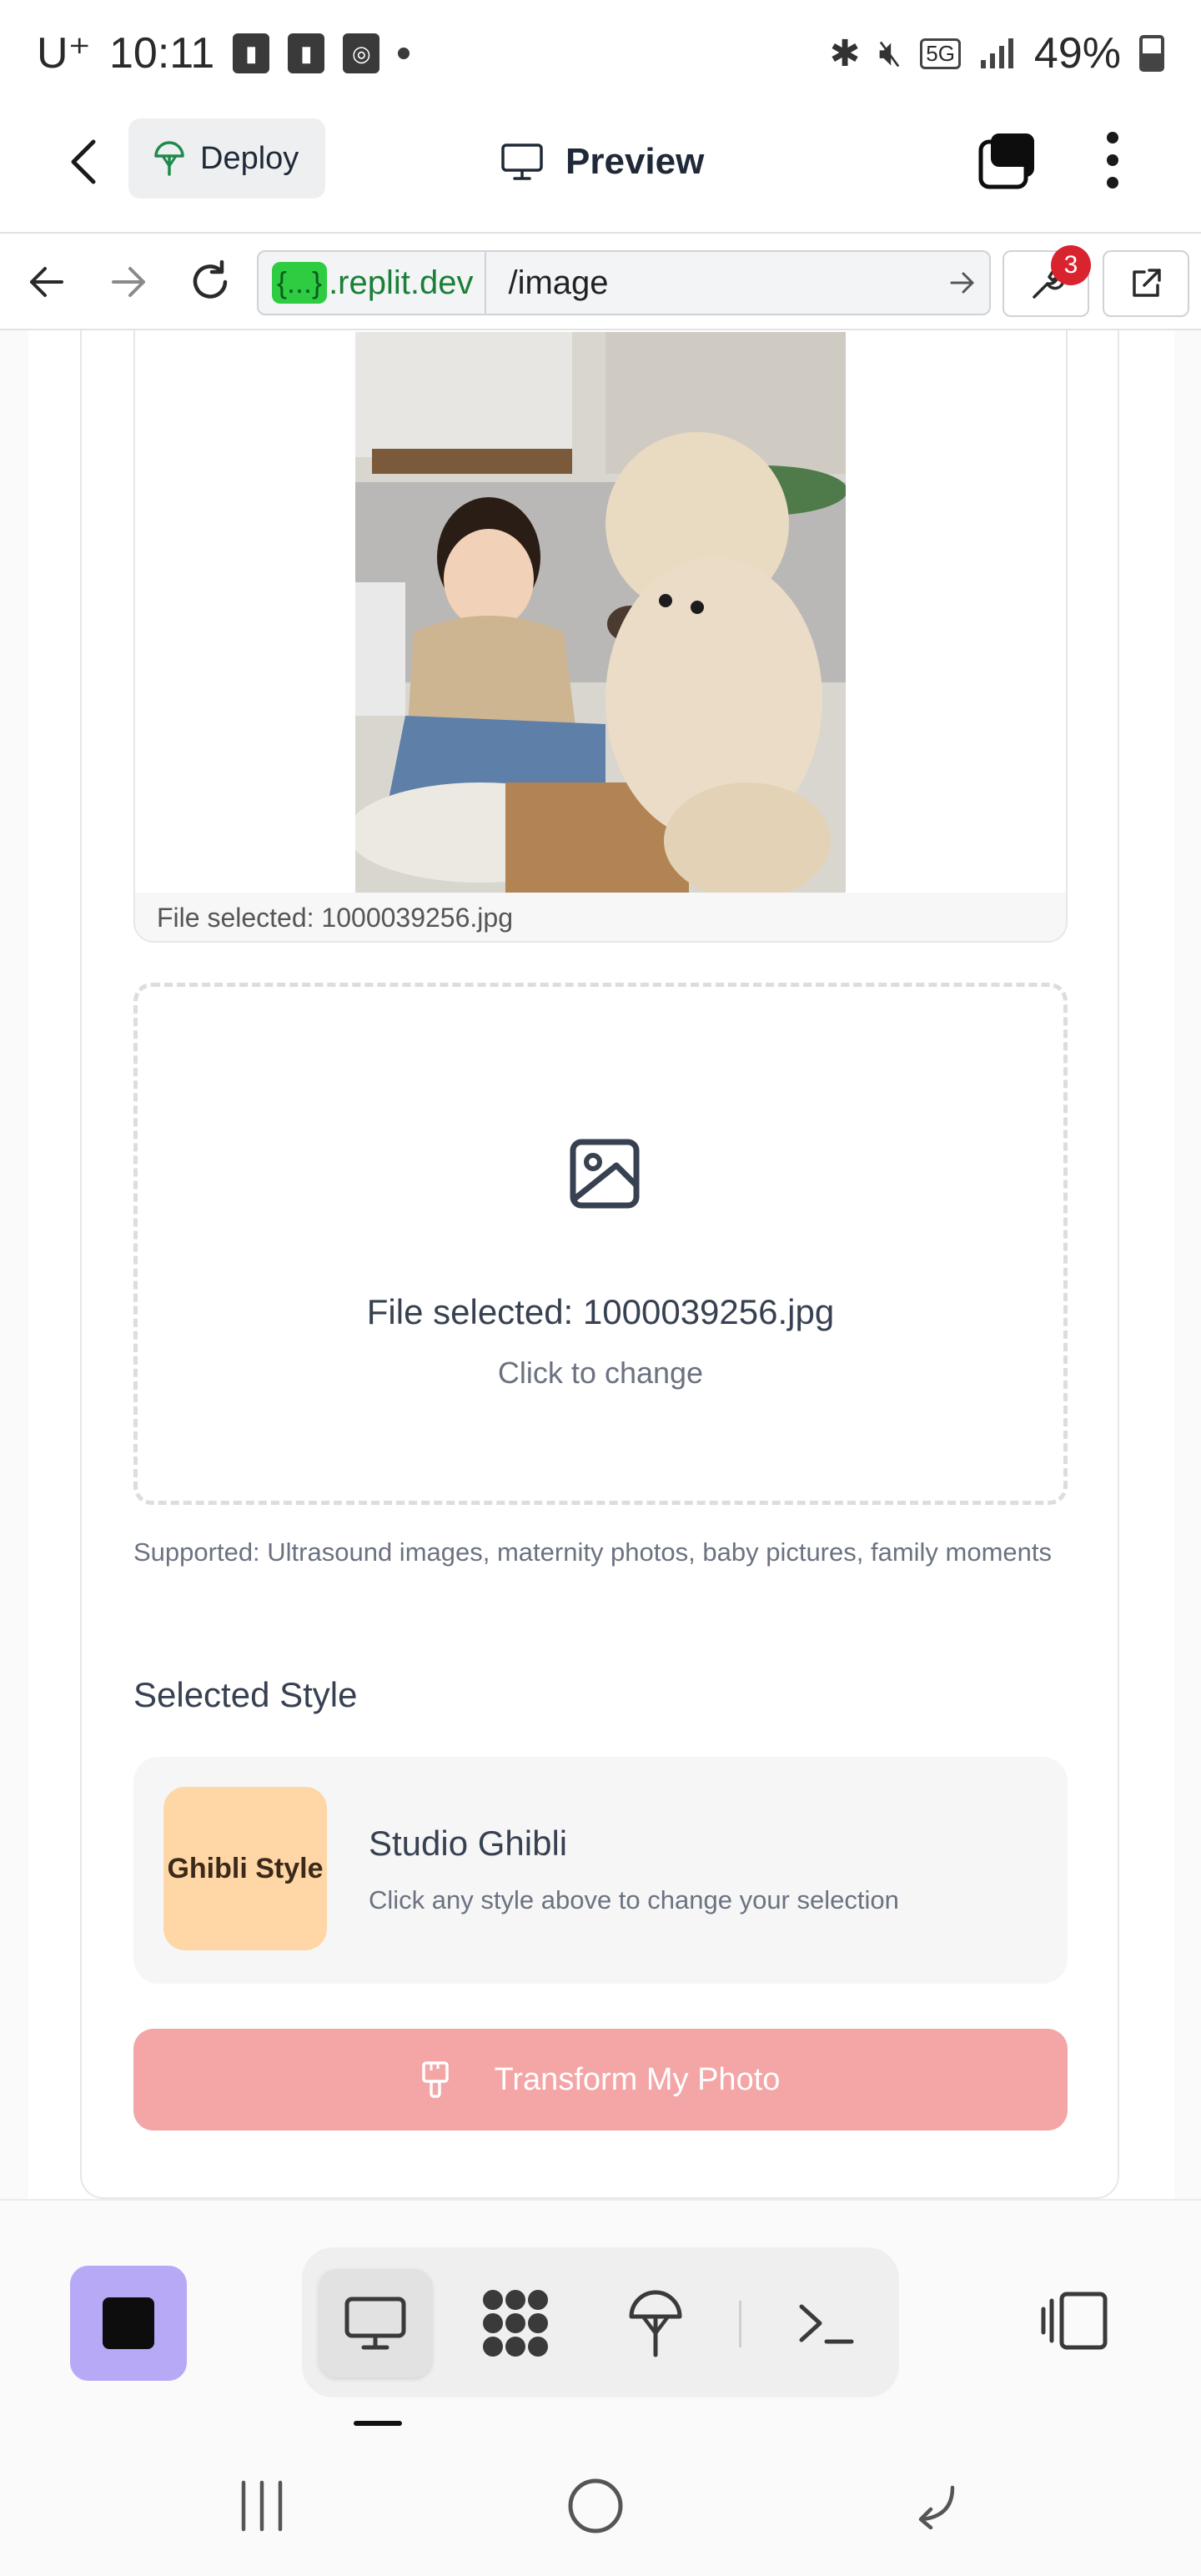 This screenshot has width=1201, height=2576. I want to click on audio-recorder-icon: ▮, so click(252, 53).